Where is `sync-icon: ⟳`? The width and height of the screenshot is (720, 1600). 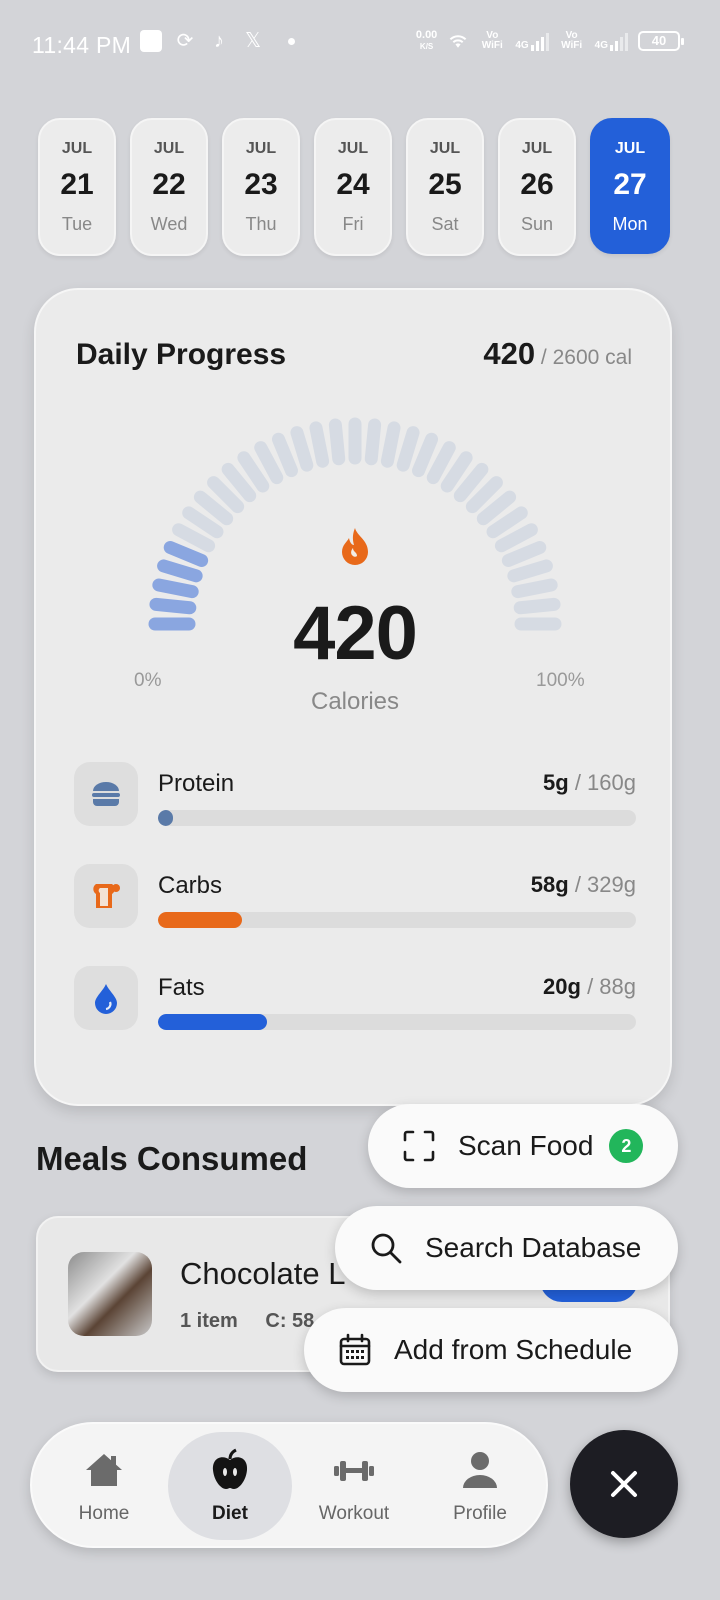 sync-icon: ⟳ is located at coordinates (185, 41).